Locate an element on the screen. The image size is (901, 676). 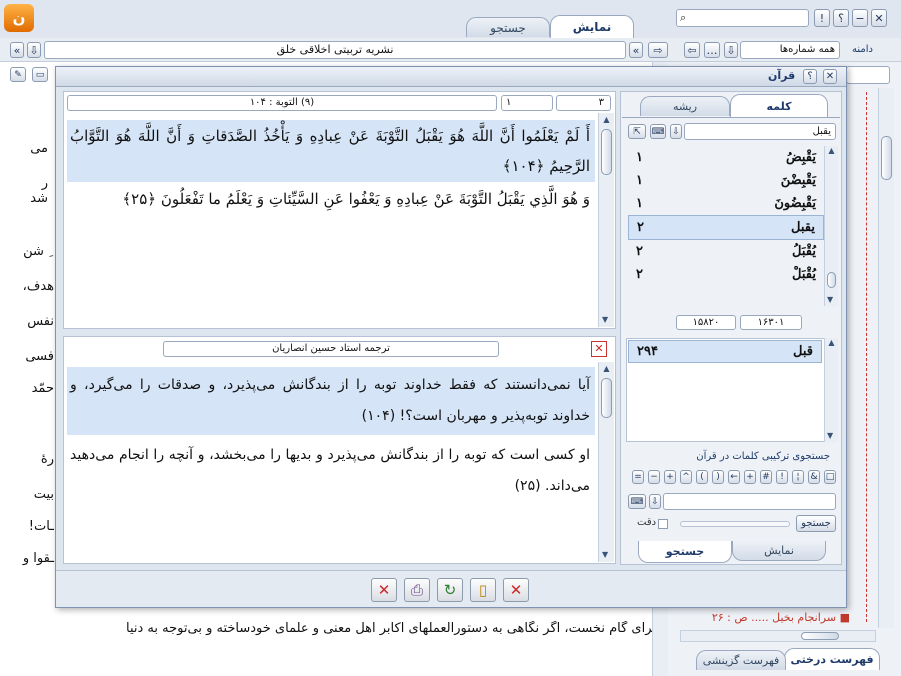
tab-bottom-show: نمایش is located at coordinates (779, 551).